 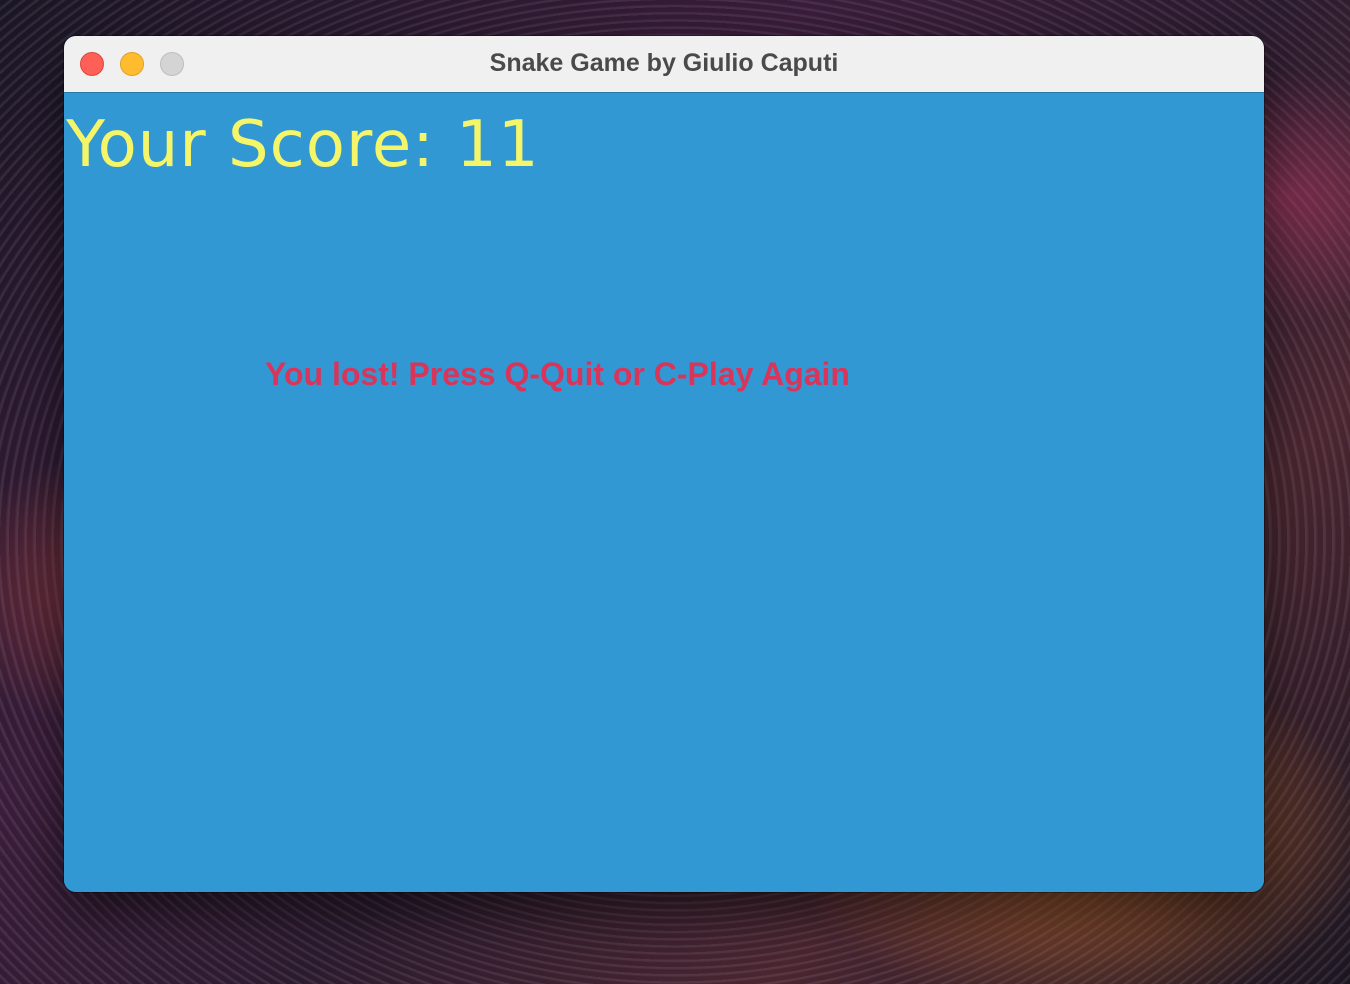 I want to click on score-display: Your Score: 11, so click(x=303, y=145).